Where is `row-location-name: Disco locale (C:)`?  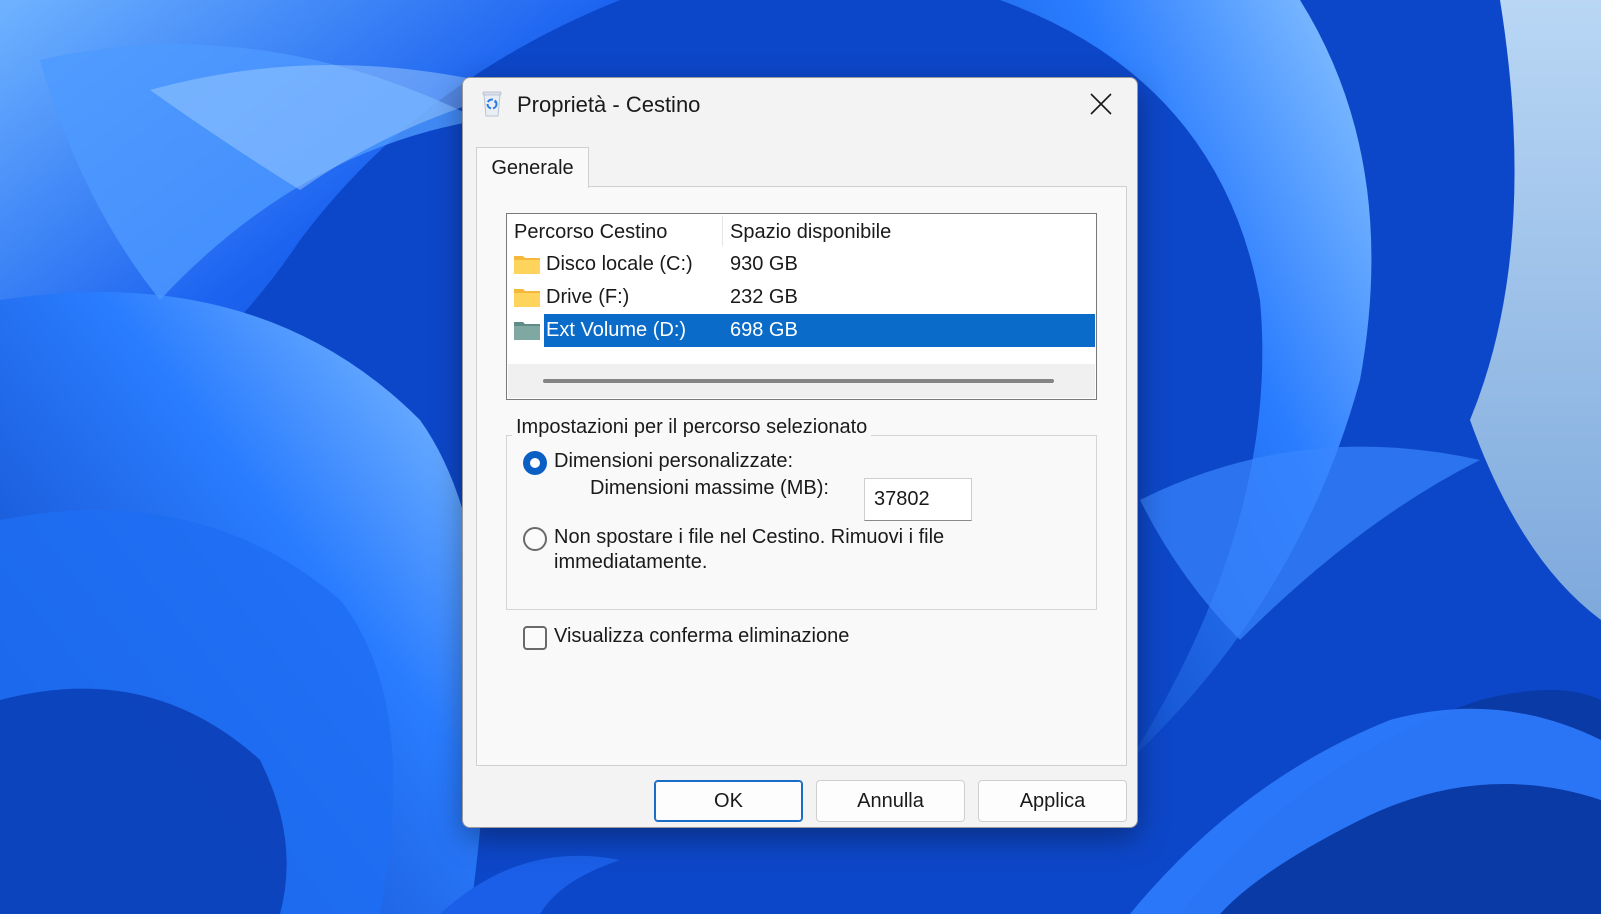 row-location-name: Disco locale (C:) is located at coordinates (619, 264).